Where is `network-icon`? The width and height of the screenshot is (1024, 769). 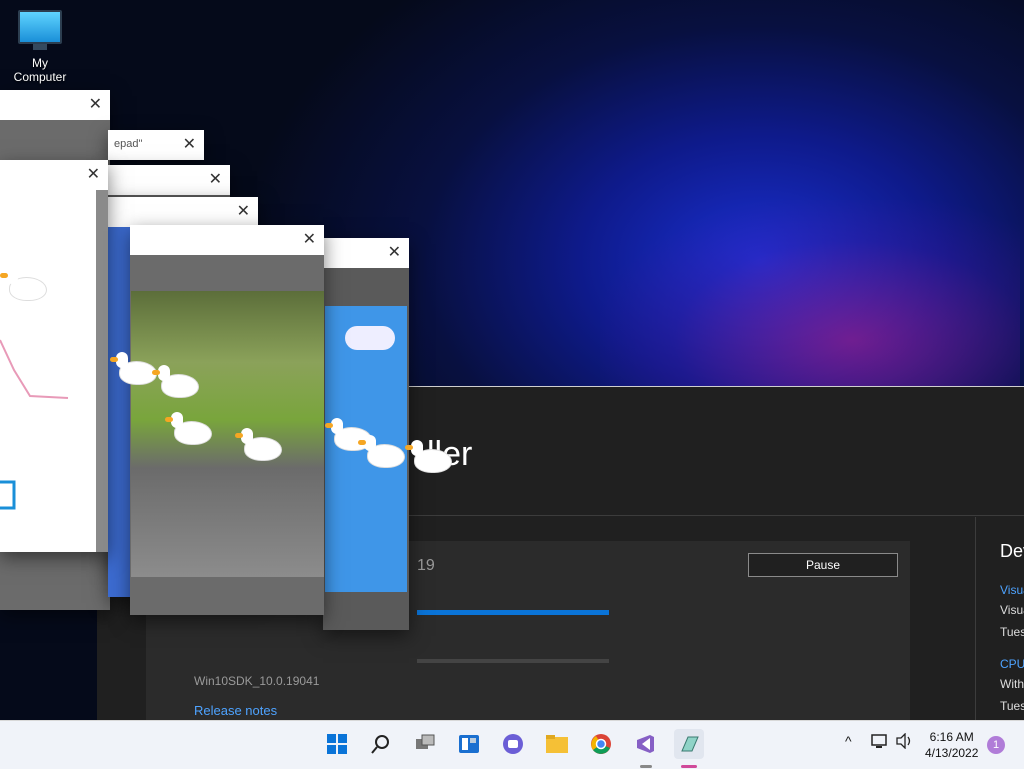
network-icon is located at coordinates (880, 742).